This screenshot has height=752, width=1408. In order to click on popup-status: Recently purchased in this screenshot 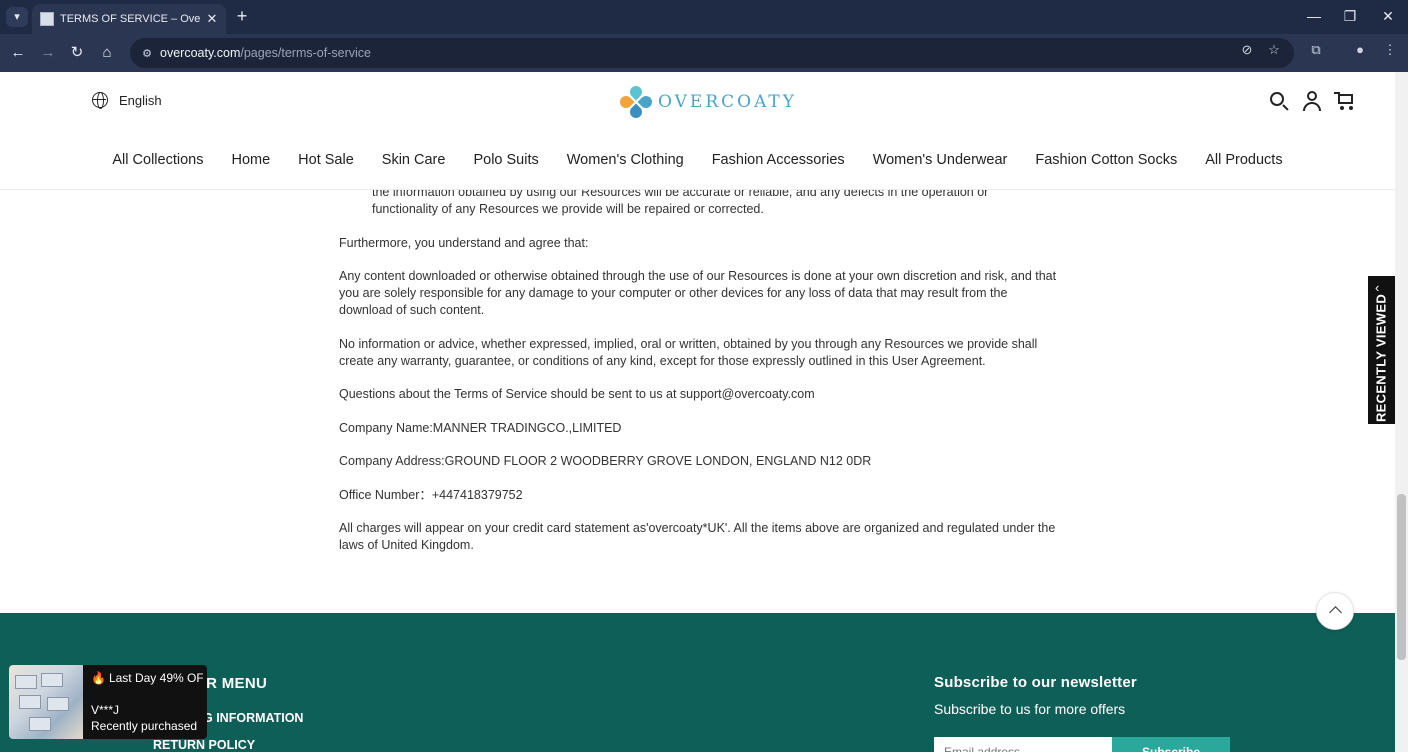, I will do `click(144, 726)`.